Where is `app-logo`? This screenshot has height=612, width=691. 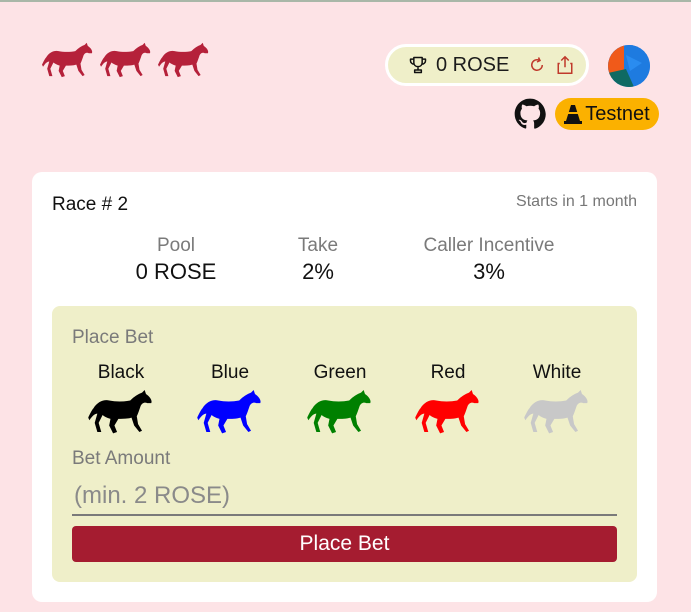 app-logo is located at coordinates (126, 61).